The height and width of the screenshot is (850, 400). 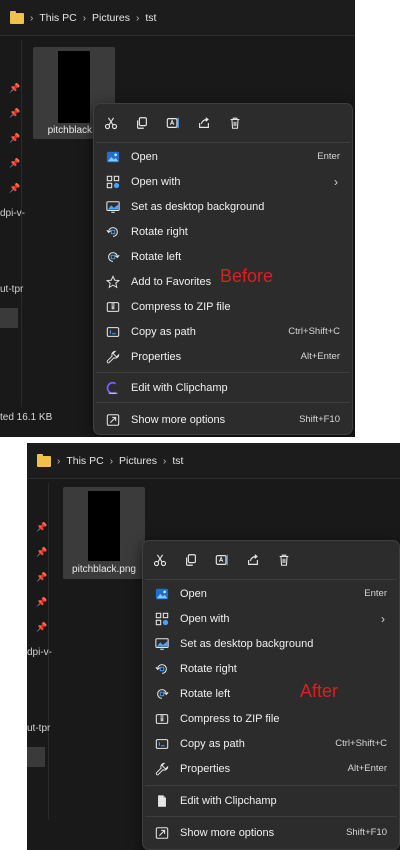 I want to click on menu-item-label: Properties, so click(x=156, y=356).